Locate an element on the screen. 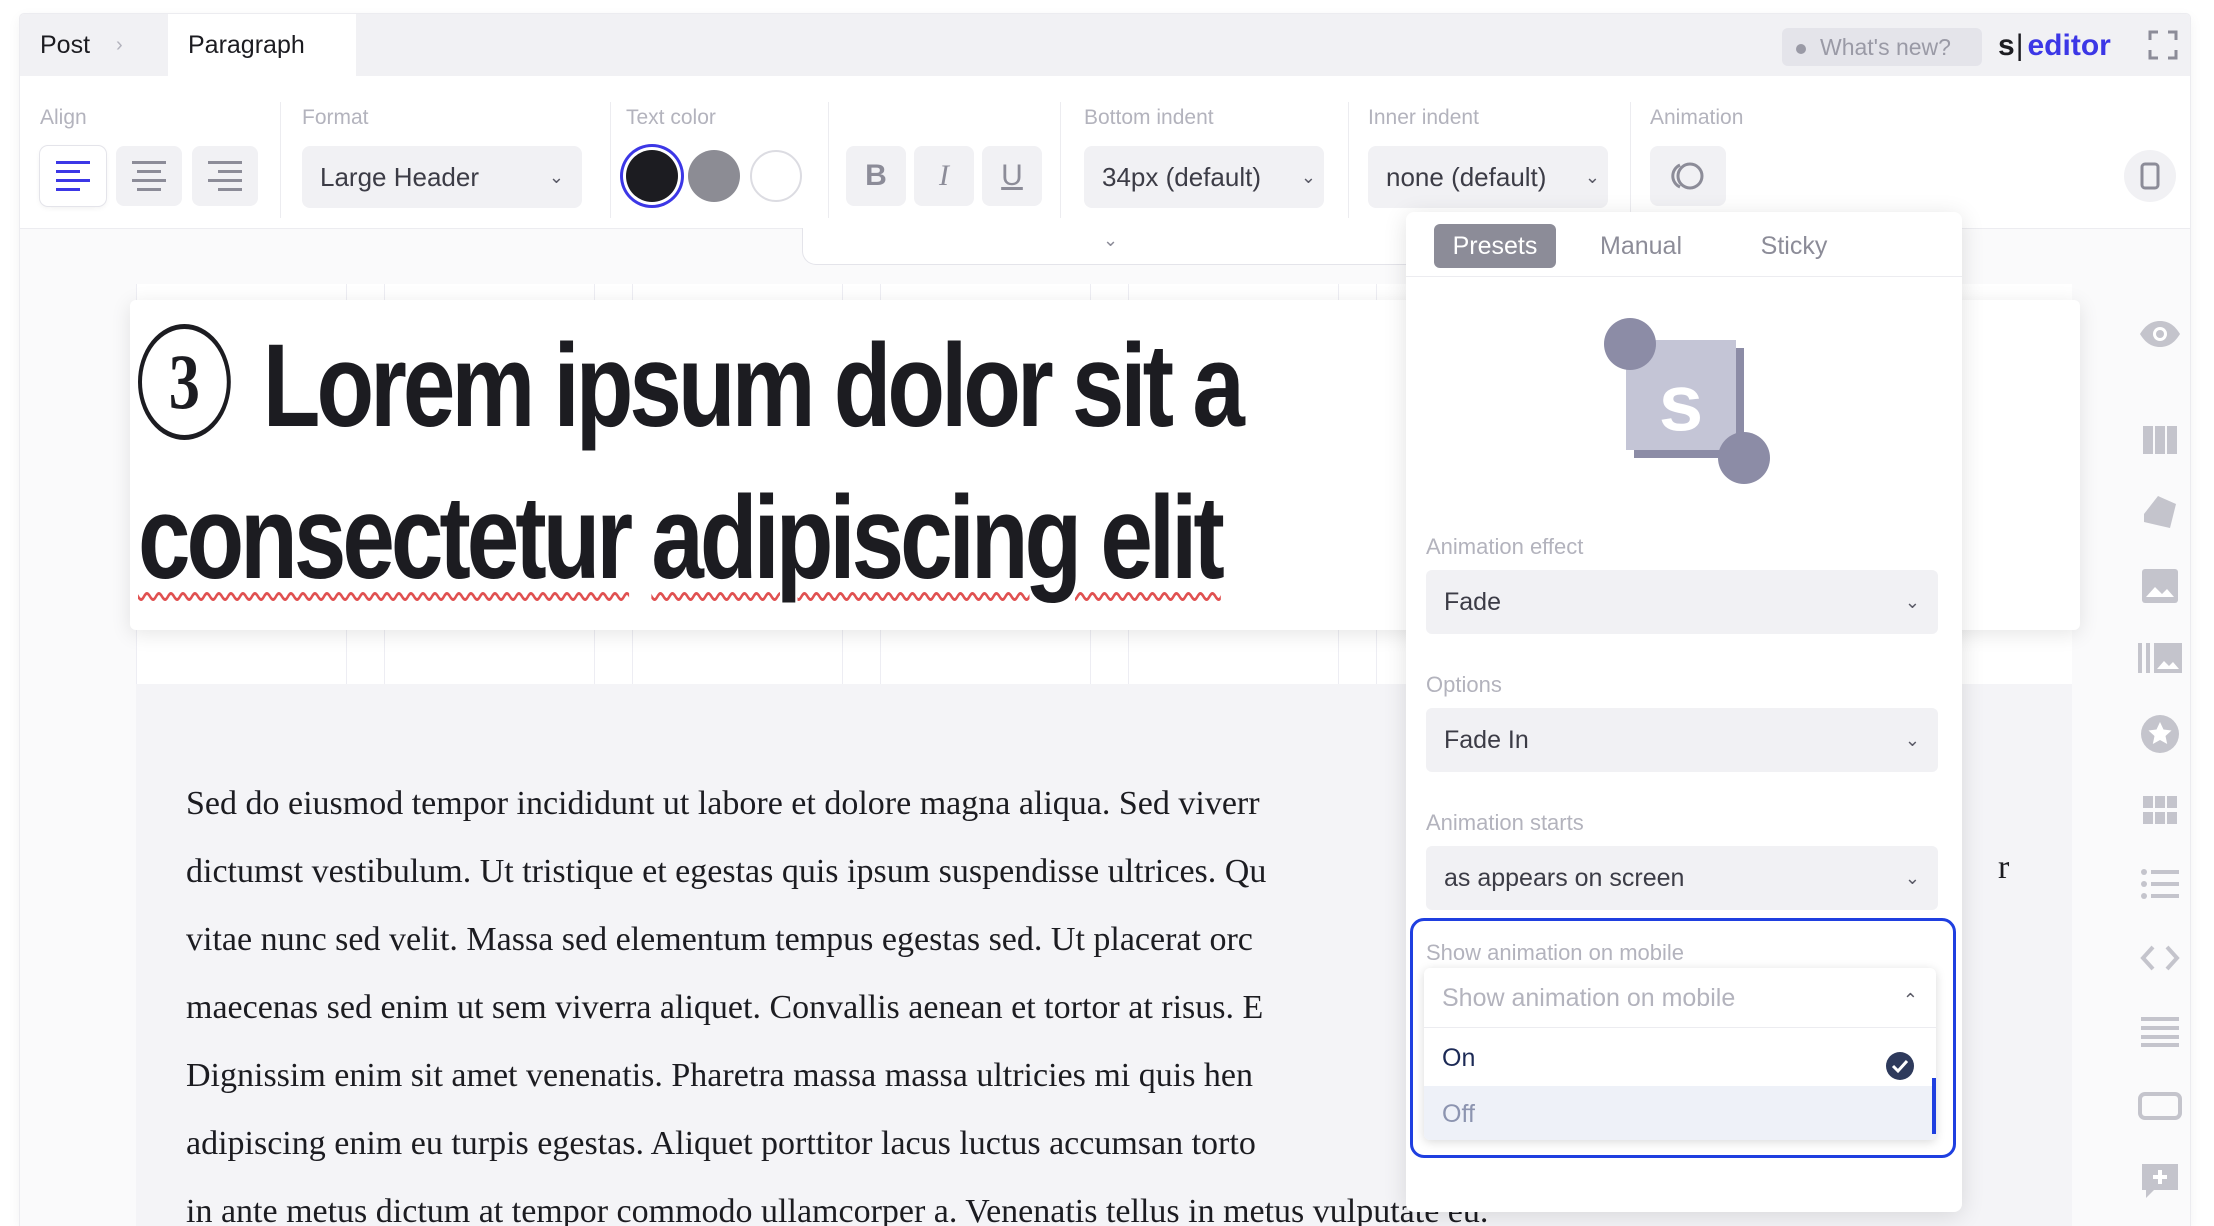 This screenshot has width=2214, height=1226. bottom-indent-select: 34px (default) ⌄ is located at coordinates (1204, 177).